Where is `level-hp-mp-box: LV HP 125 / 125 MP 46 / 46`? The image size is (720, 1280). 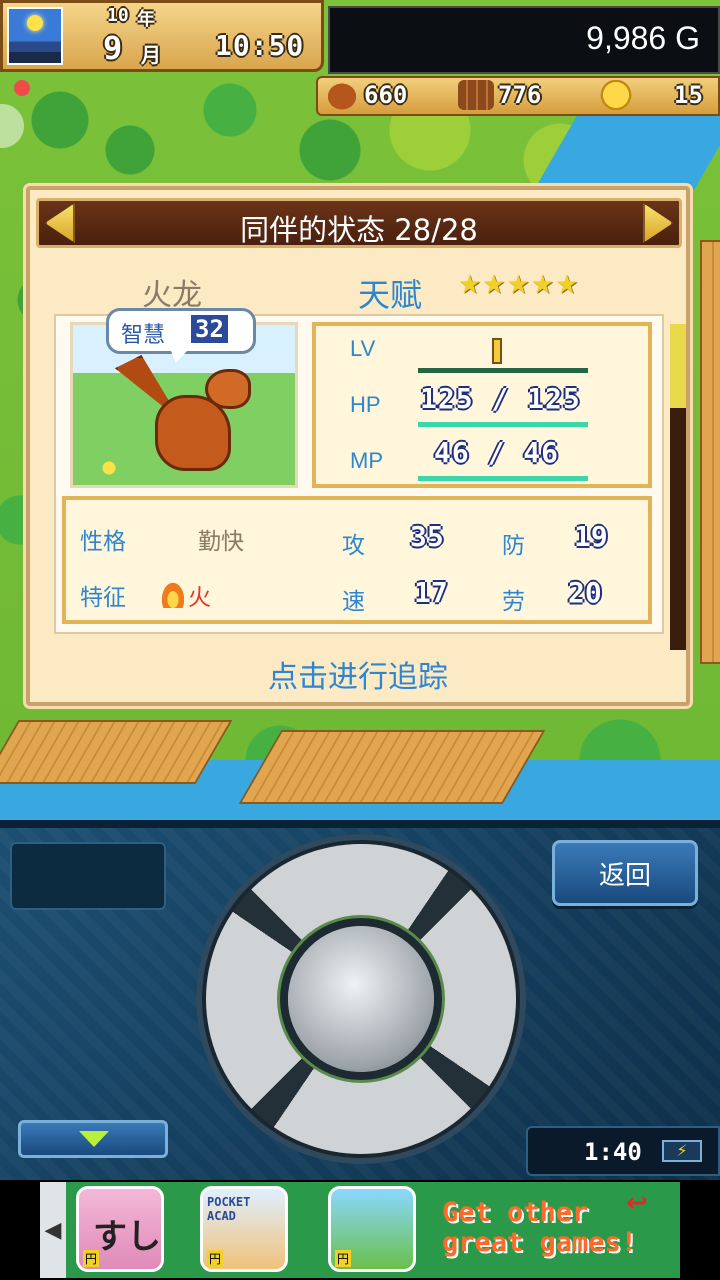
level-hp-mp-box: LV HP 125 / 125 MP 46 / 46 is located at coordinates (482, 405).